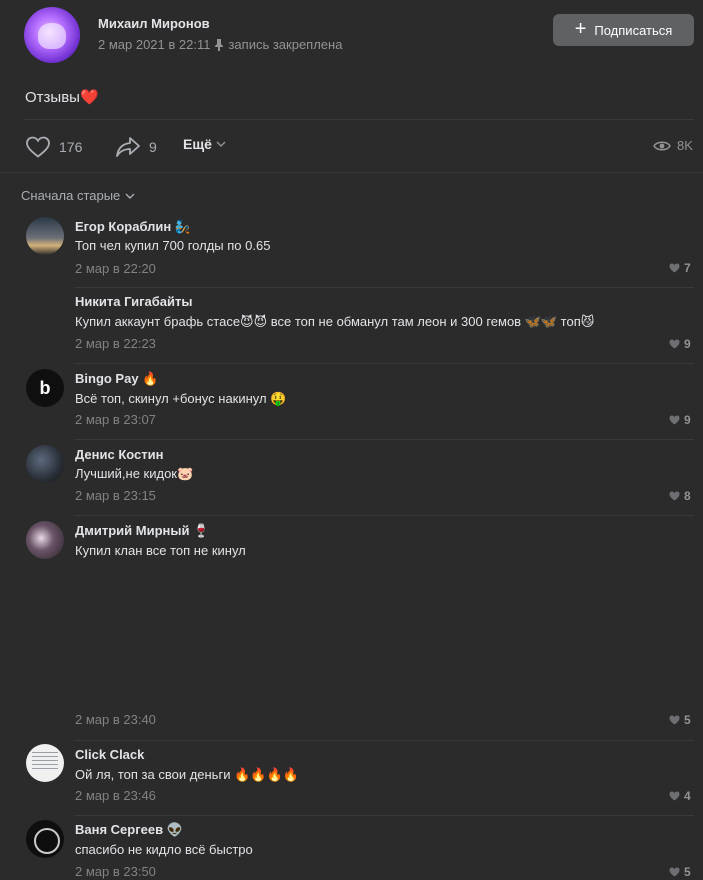  What do you see at coordinates (154, 23) in the screenshot?
I see `author-name: Михаил Миронов` at bounding box center [154, 23].